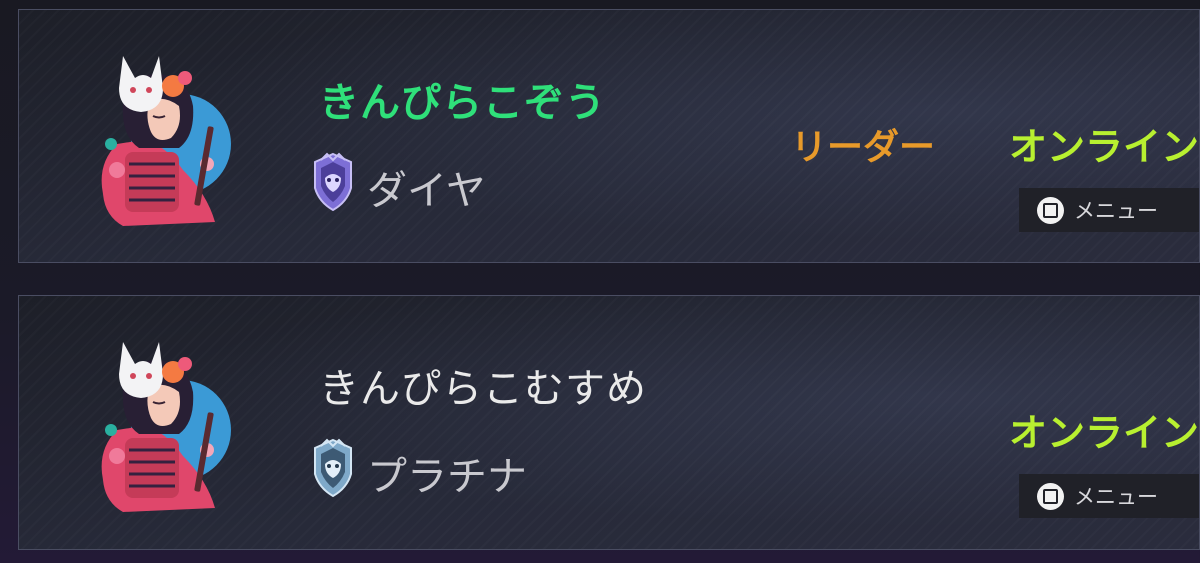 This screenshot has height=563, width=1200. I want to click on rank-label: ダイヤ, so click(426, 191).